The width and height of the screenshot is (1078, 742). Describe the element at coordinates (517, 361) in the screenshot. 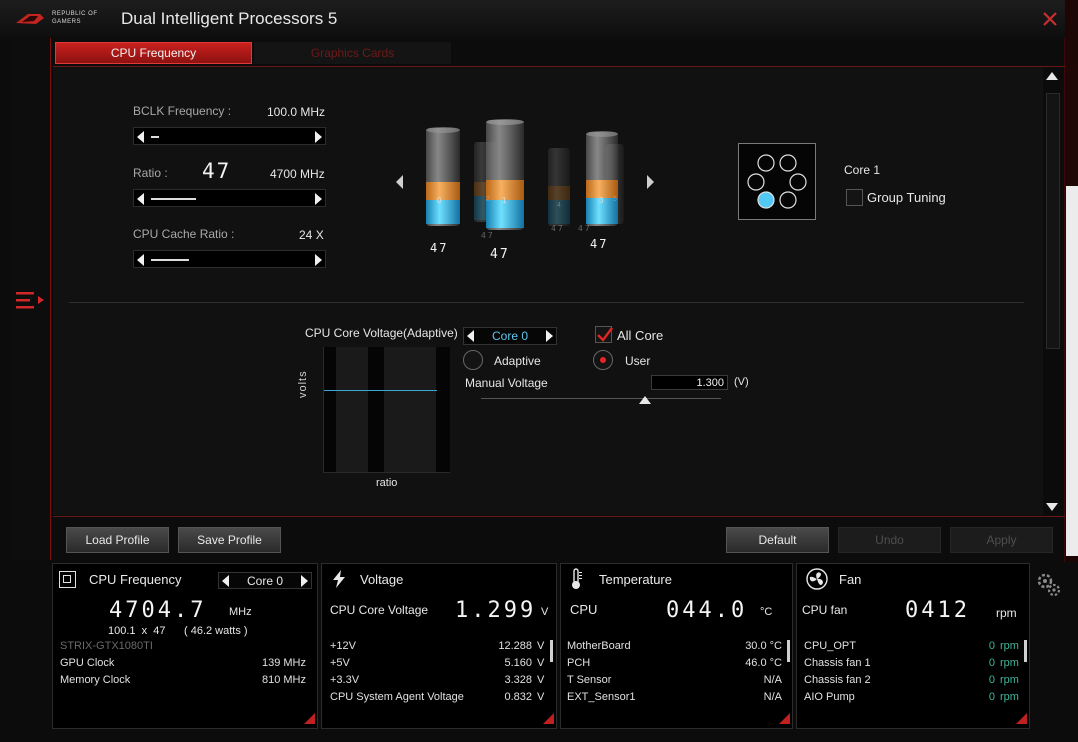

I see `mode-adaptive-label: Adaptive` at that location.